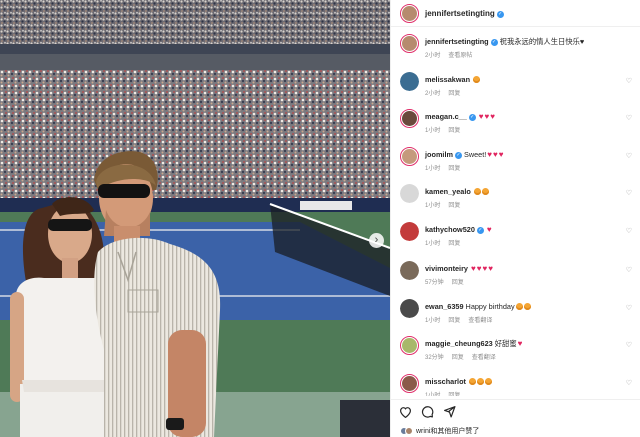  I want to click on paper-plane-icon, so click(449, 411).